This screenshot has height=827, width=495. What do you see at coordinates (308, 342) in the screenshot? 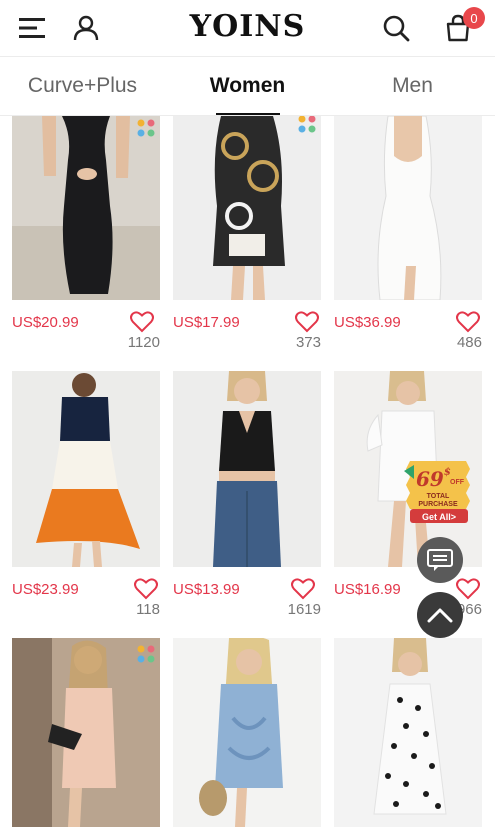
I see `like-count: 373` at bounding box center [308, 342].